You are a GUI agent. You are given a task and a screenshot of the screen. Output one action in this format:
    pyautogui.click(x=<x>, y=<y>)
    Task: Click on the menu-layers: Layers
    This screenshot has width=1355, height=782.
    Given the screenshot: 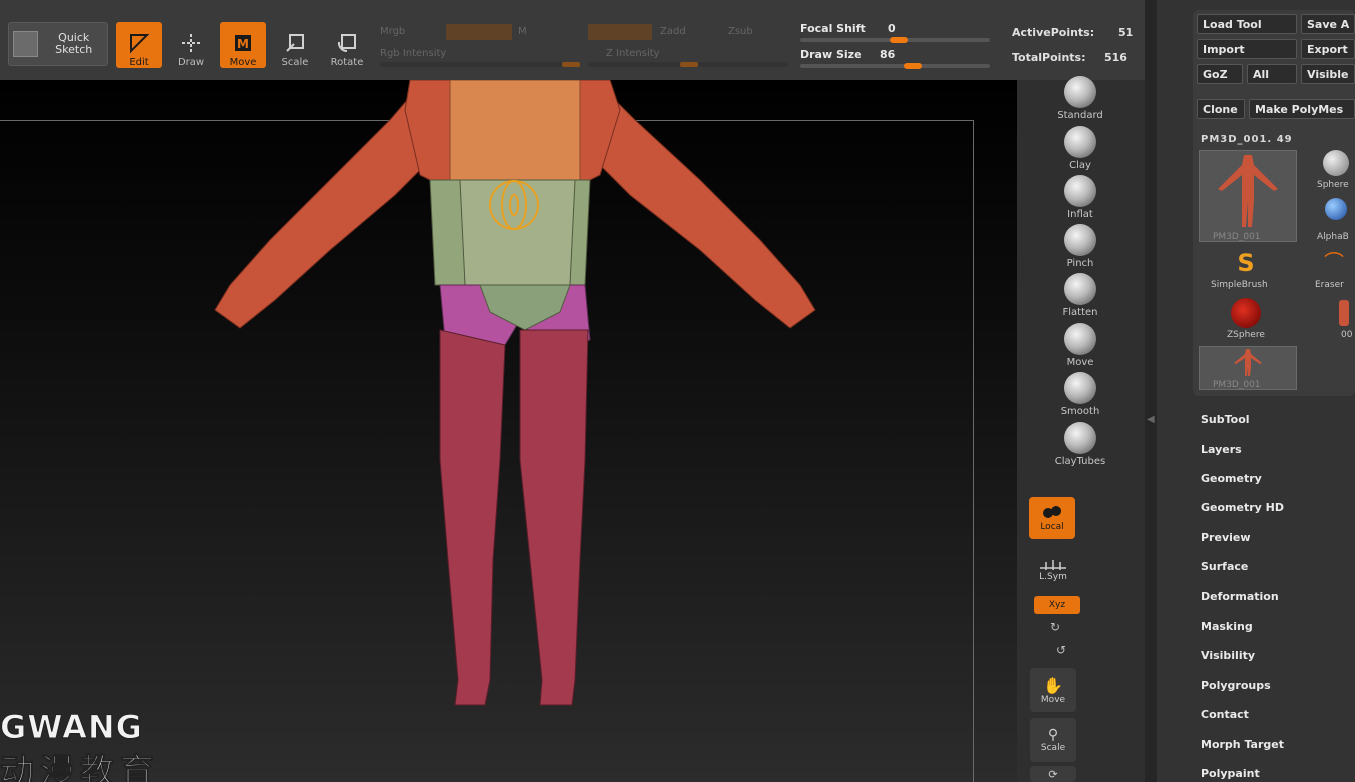 What is the action you would take?
    pyautogui.click(x=1221, y=449)
    